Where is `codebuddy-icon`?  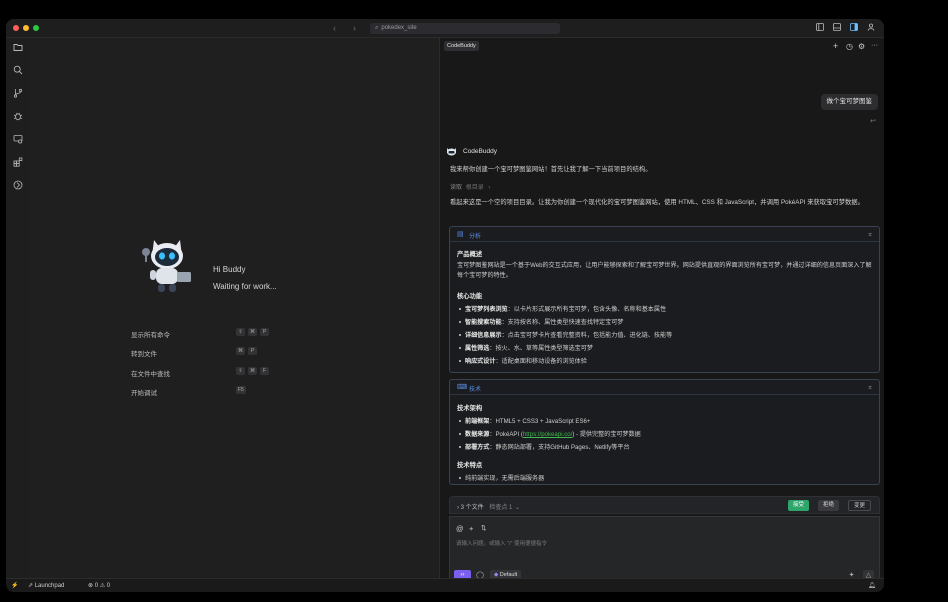 codebuddy-icon is located at coordinates (18, 187).